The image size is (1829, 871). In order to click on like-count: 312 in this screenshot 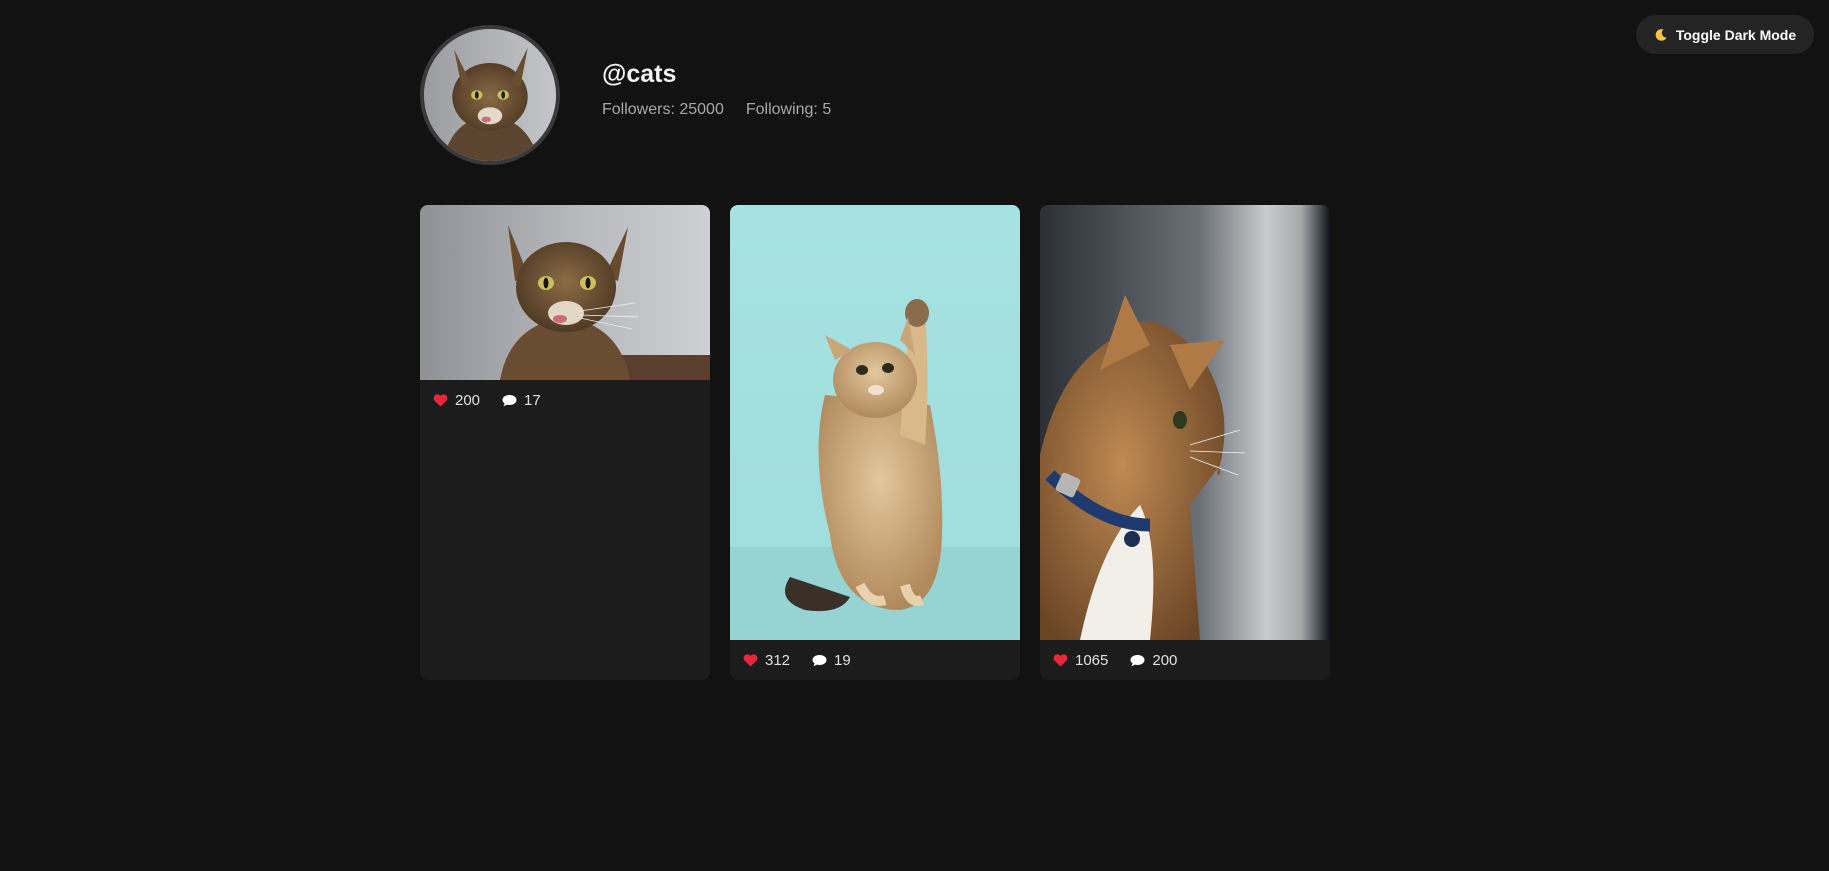, I will do `click(766, 660)`.